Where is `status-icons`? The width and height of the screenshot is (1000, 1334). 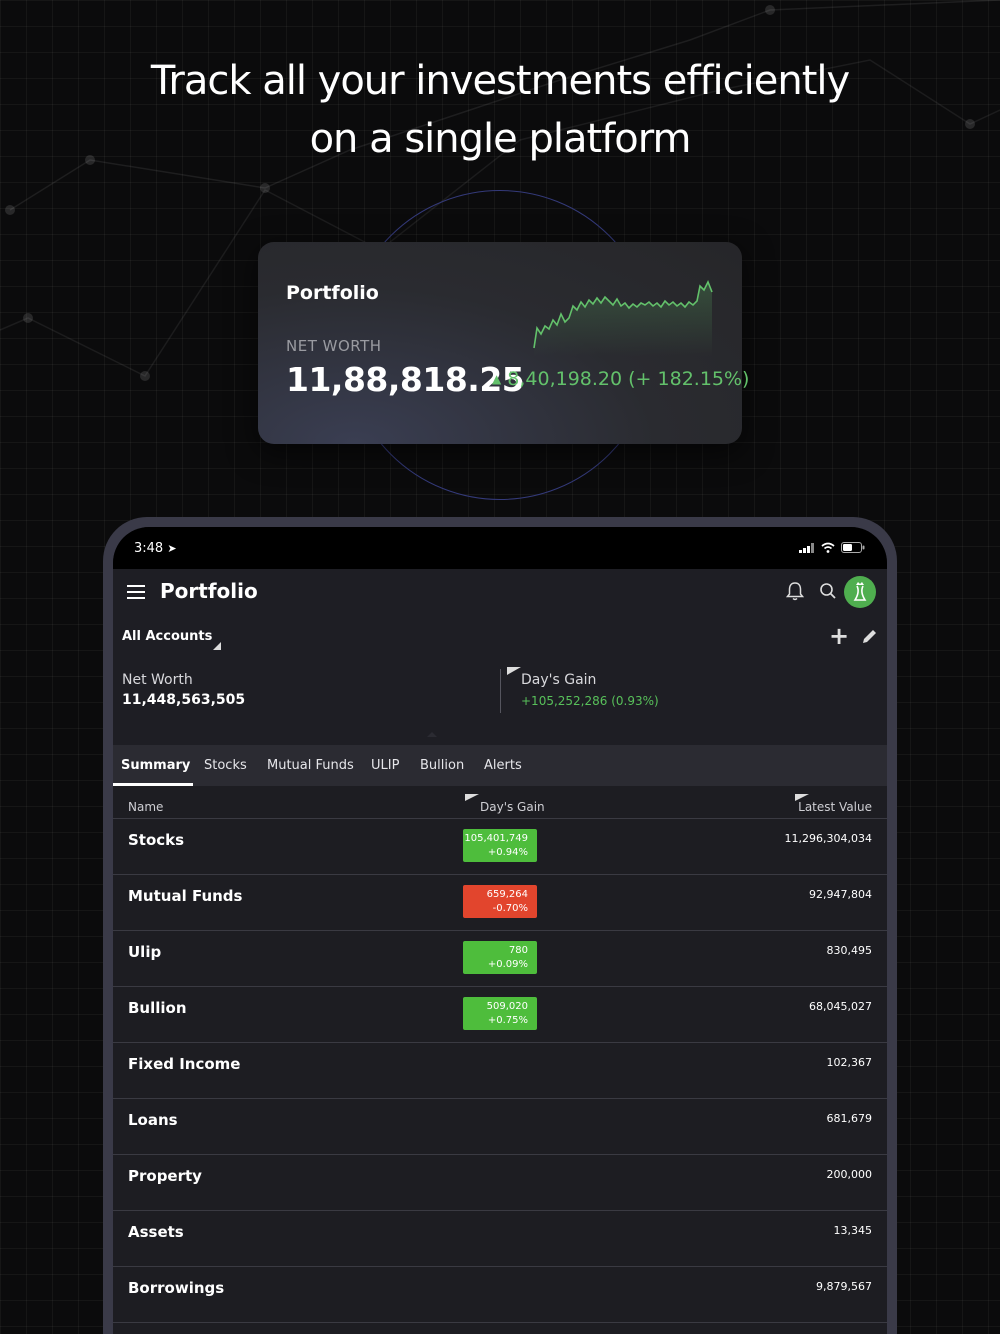 status-icons is located at coordinates (832, 547).